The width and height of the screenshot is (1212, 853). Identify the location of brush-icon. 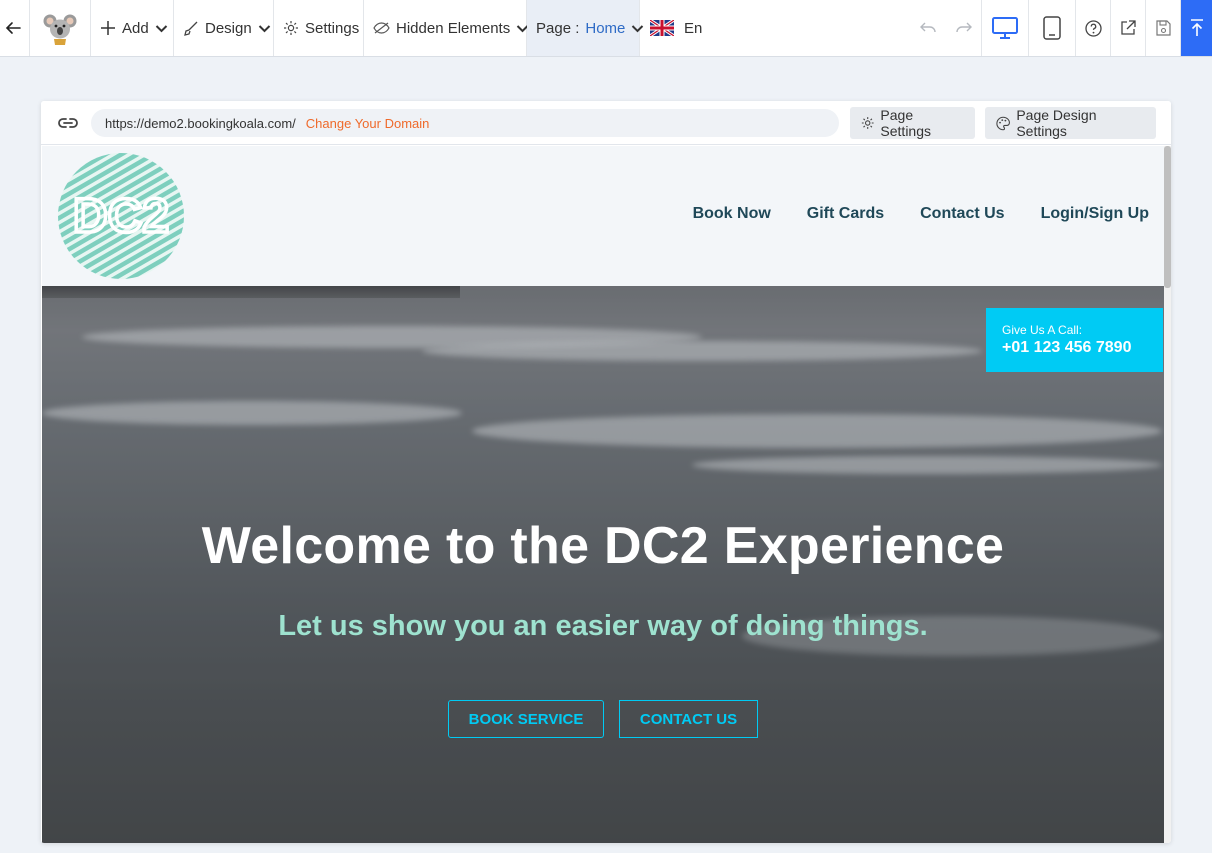
(191, 28).